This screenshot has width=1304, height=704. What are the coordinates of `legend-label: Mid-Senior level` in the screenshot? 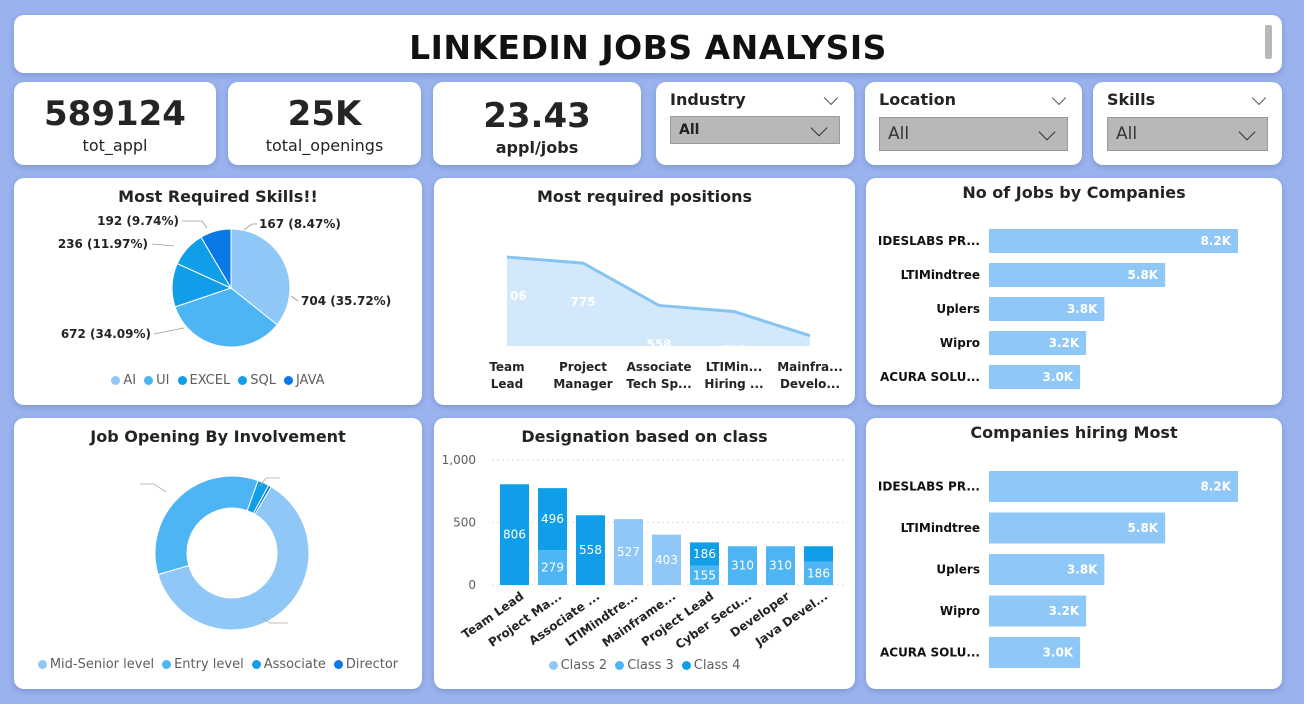 It's located at (102, 664).